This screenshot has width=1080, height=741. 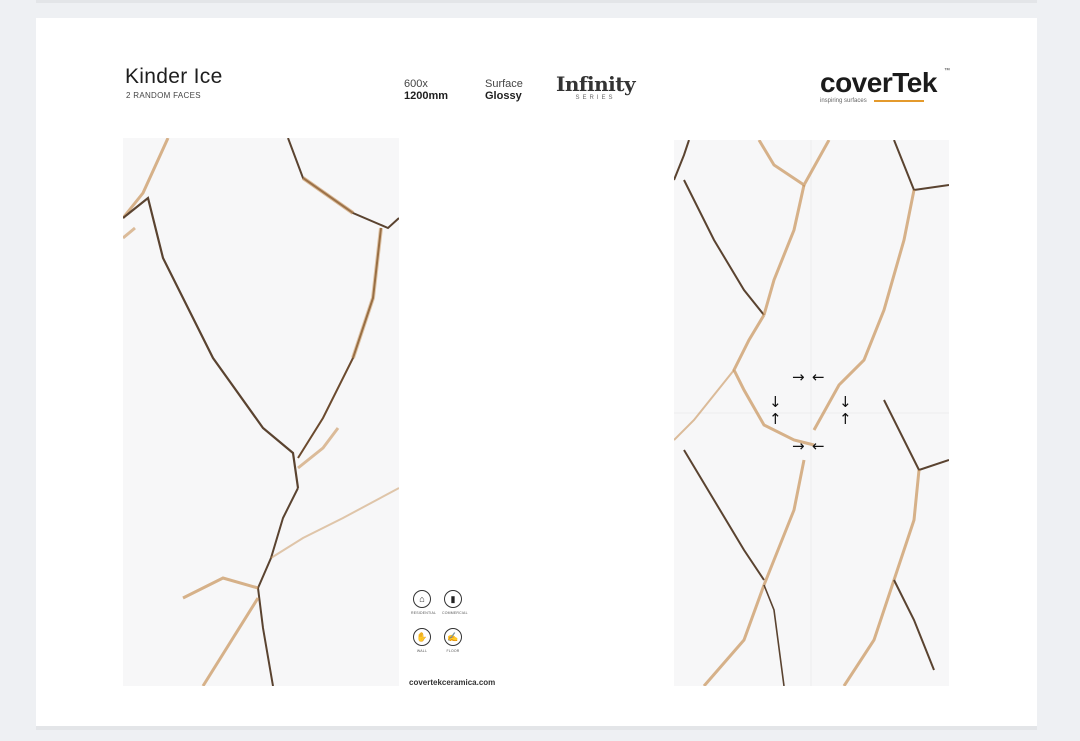 What do you see at coordinates (424, 613) in the screenshot?
I see `residential-caption: RESIDENTIAL` at bounding box center [424, 613].